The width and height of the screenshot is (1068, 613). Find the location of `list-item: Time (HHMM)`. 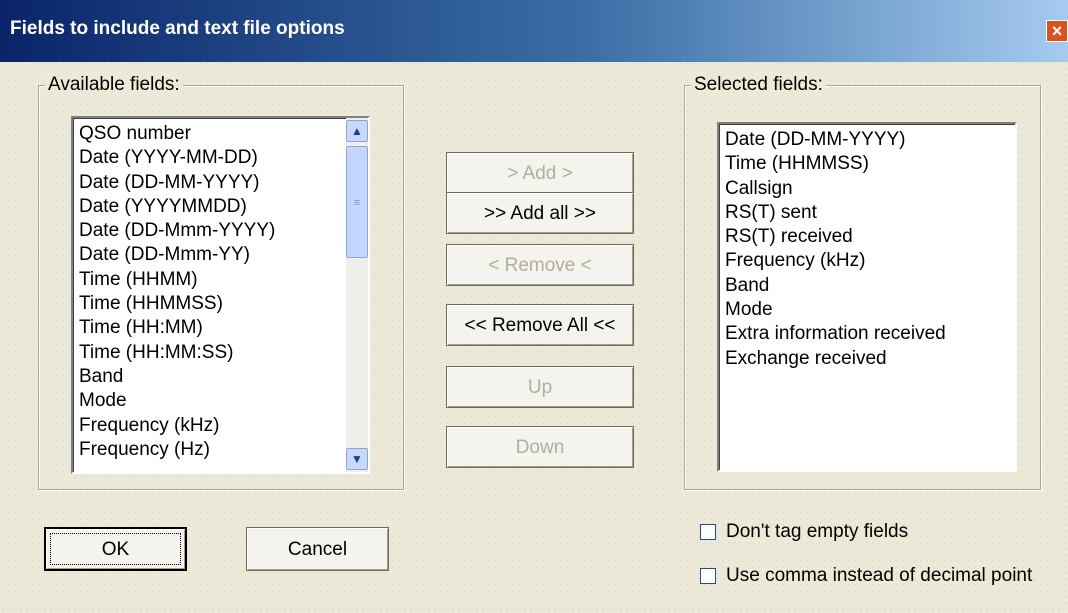

list-item: Time (HHMM) is located at coordinates (177, 280).